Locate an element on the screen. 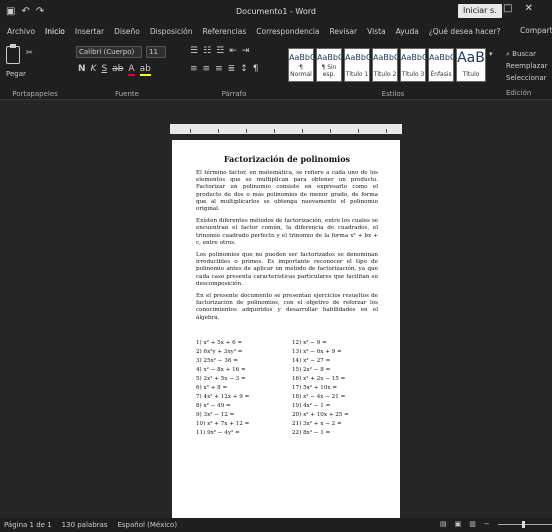 The image size is (552, 532). exercise-item: 12) x² − 9 = is located at coordinates (309, 342).